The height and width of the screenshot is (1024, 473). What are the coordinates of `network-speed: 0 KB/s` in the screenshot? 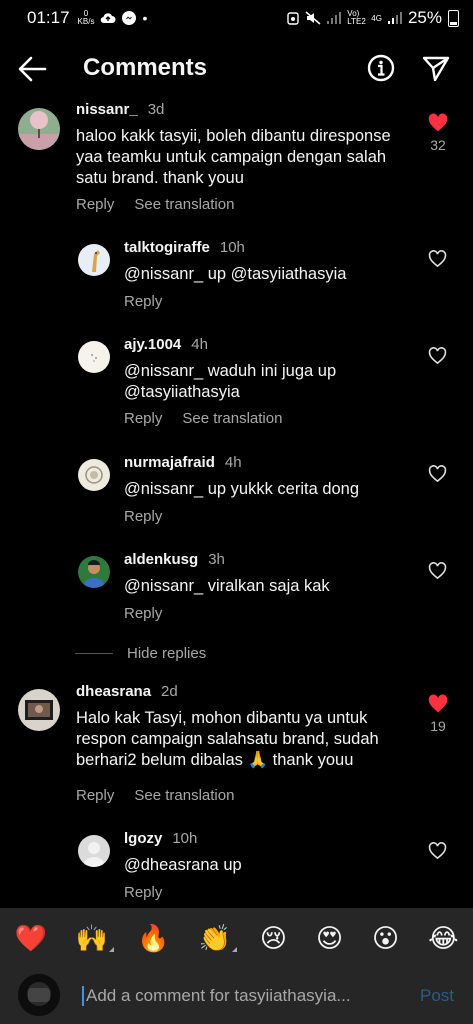 It's located at (86, 18).